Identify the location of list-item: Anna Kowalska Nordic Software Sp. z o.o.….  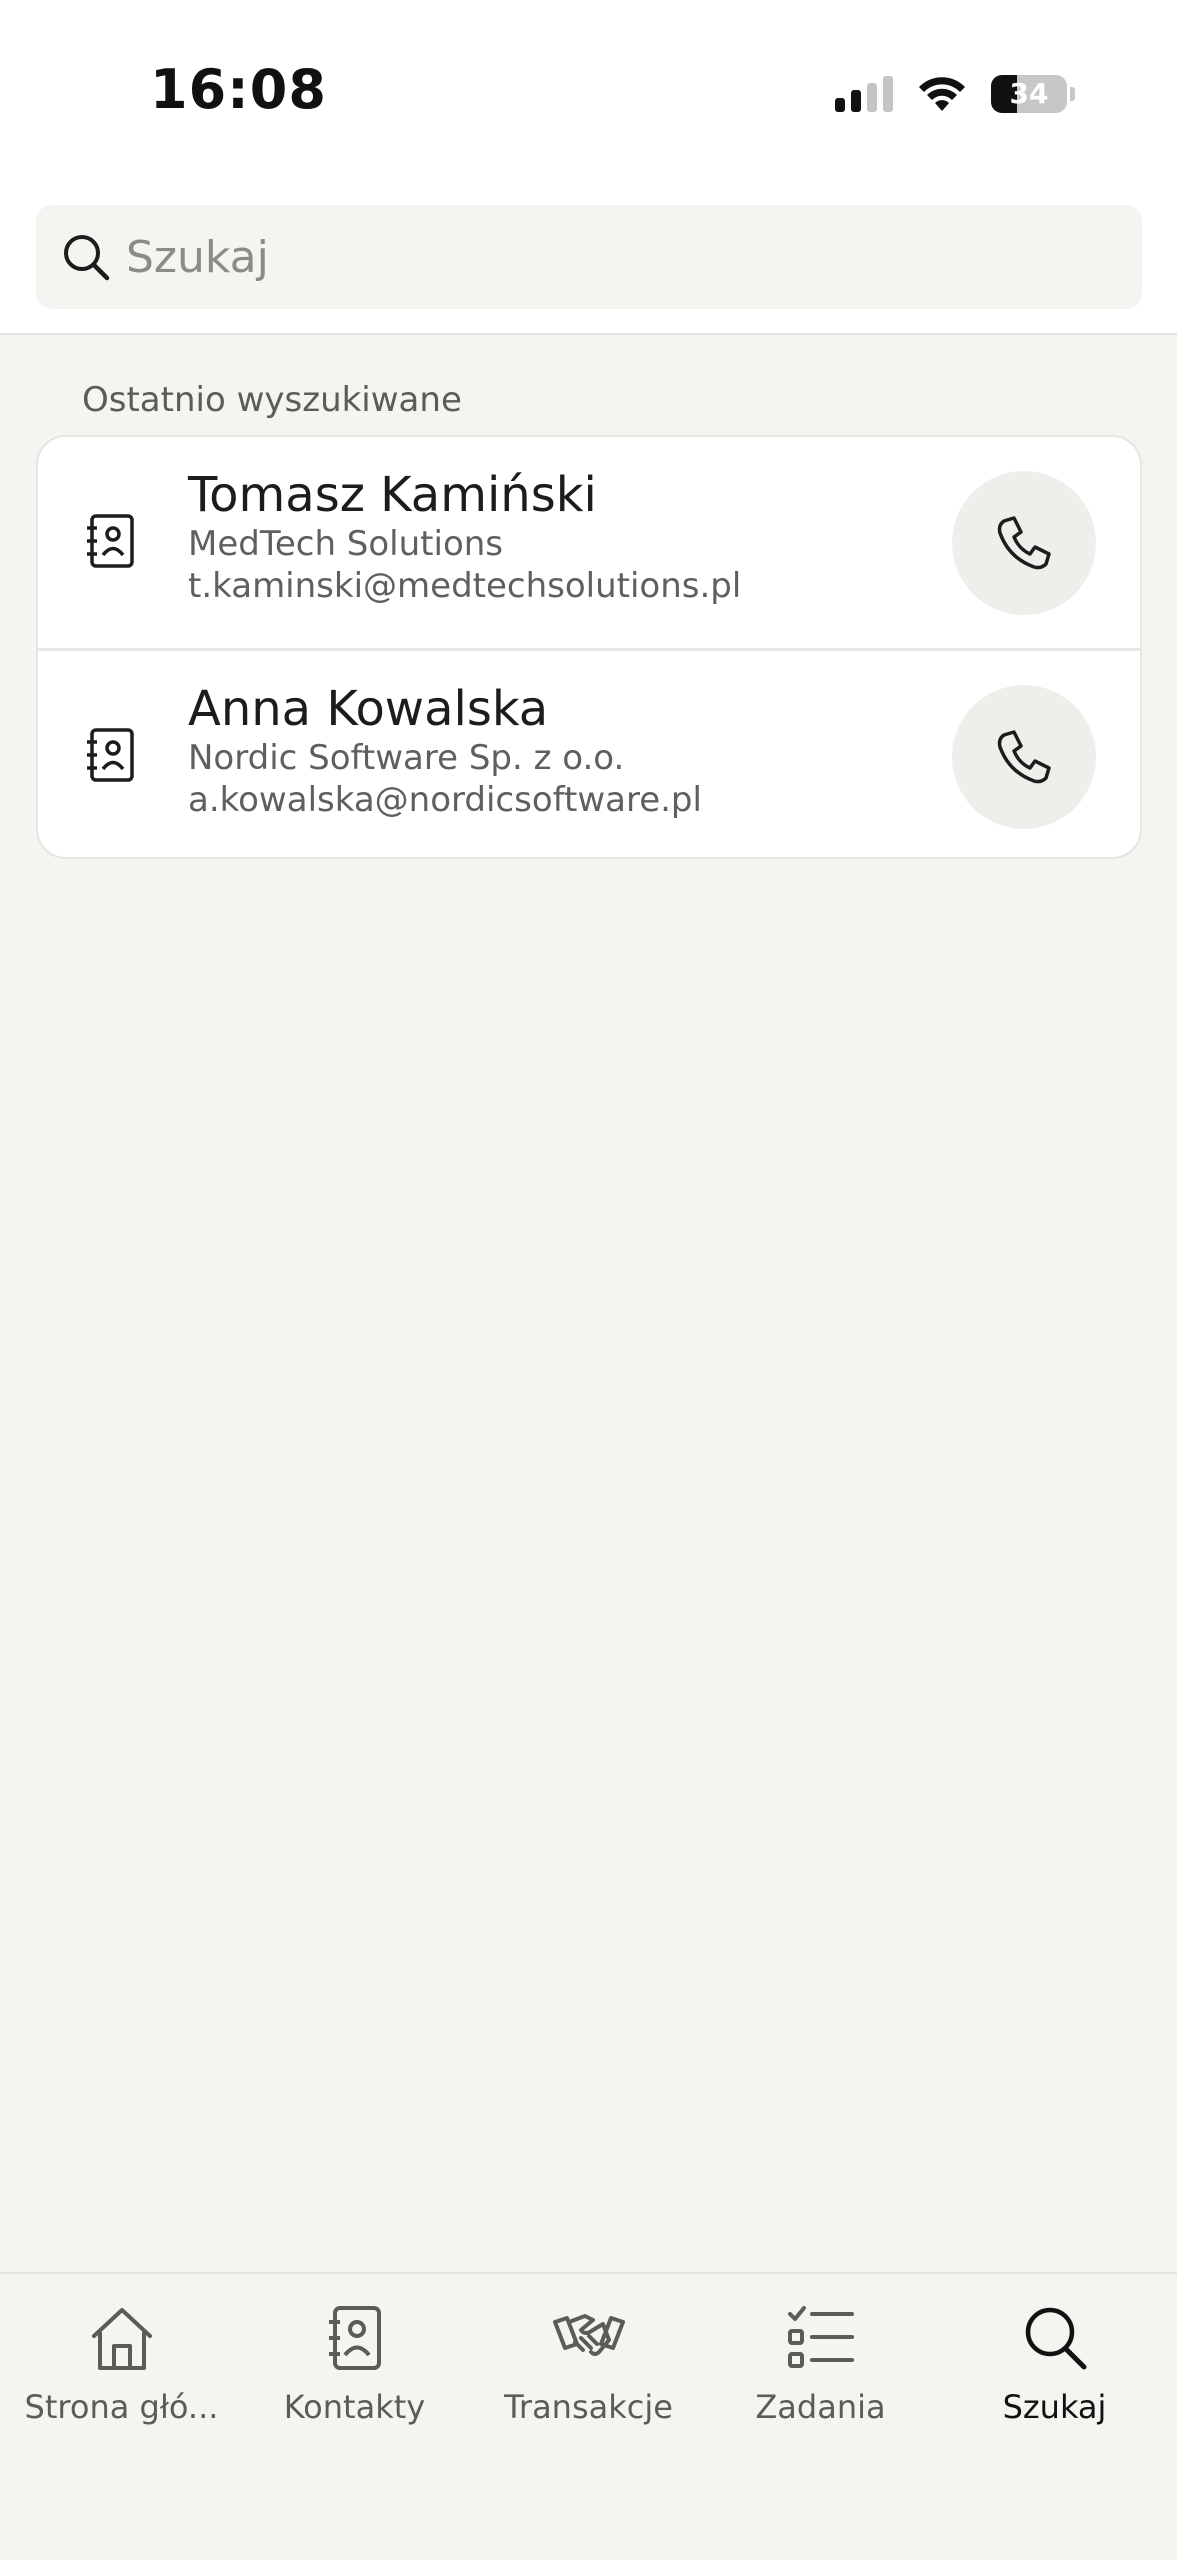
(589, 752).